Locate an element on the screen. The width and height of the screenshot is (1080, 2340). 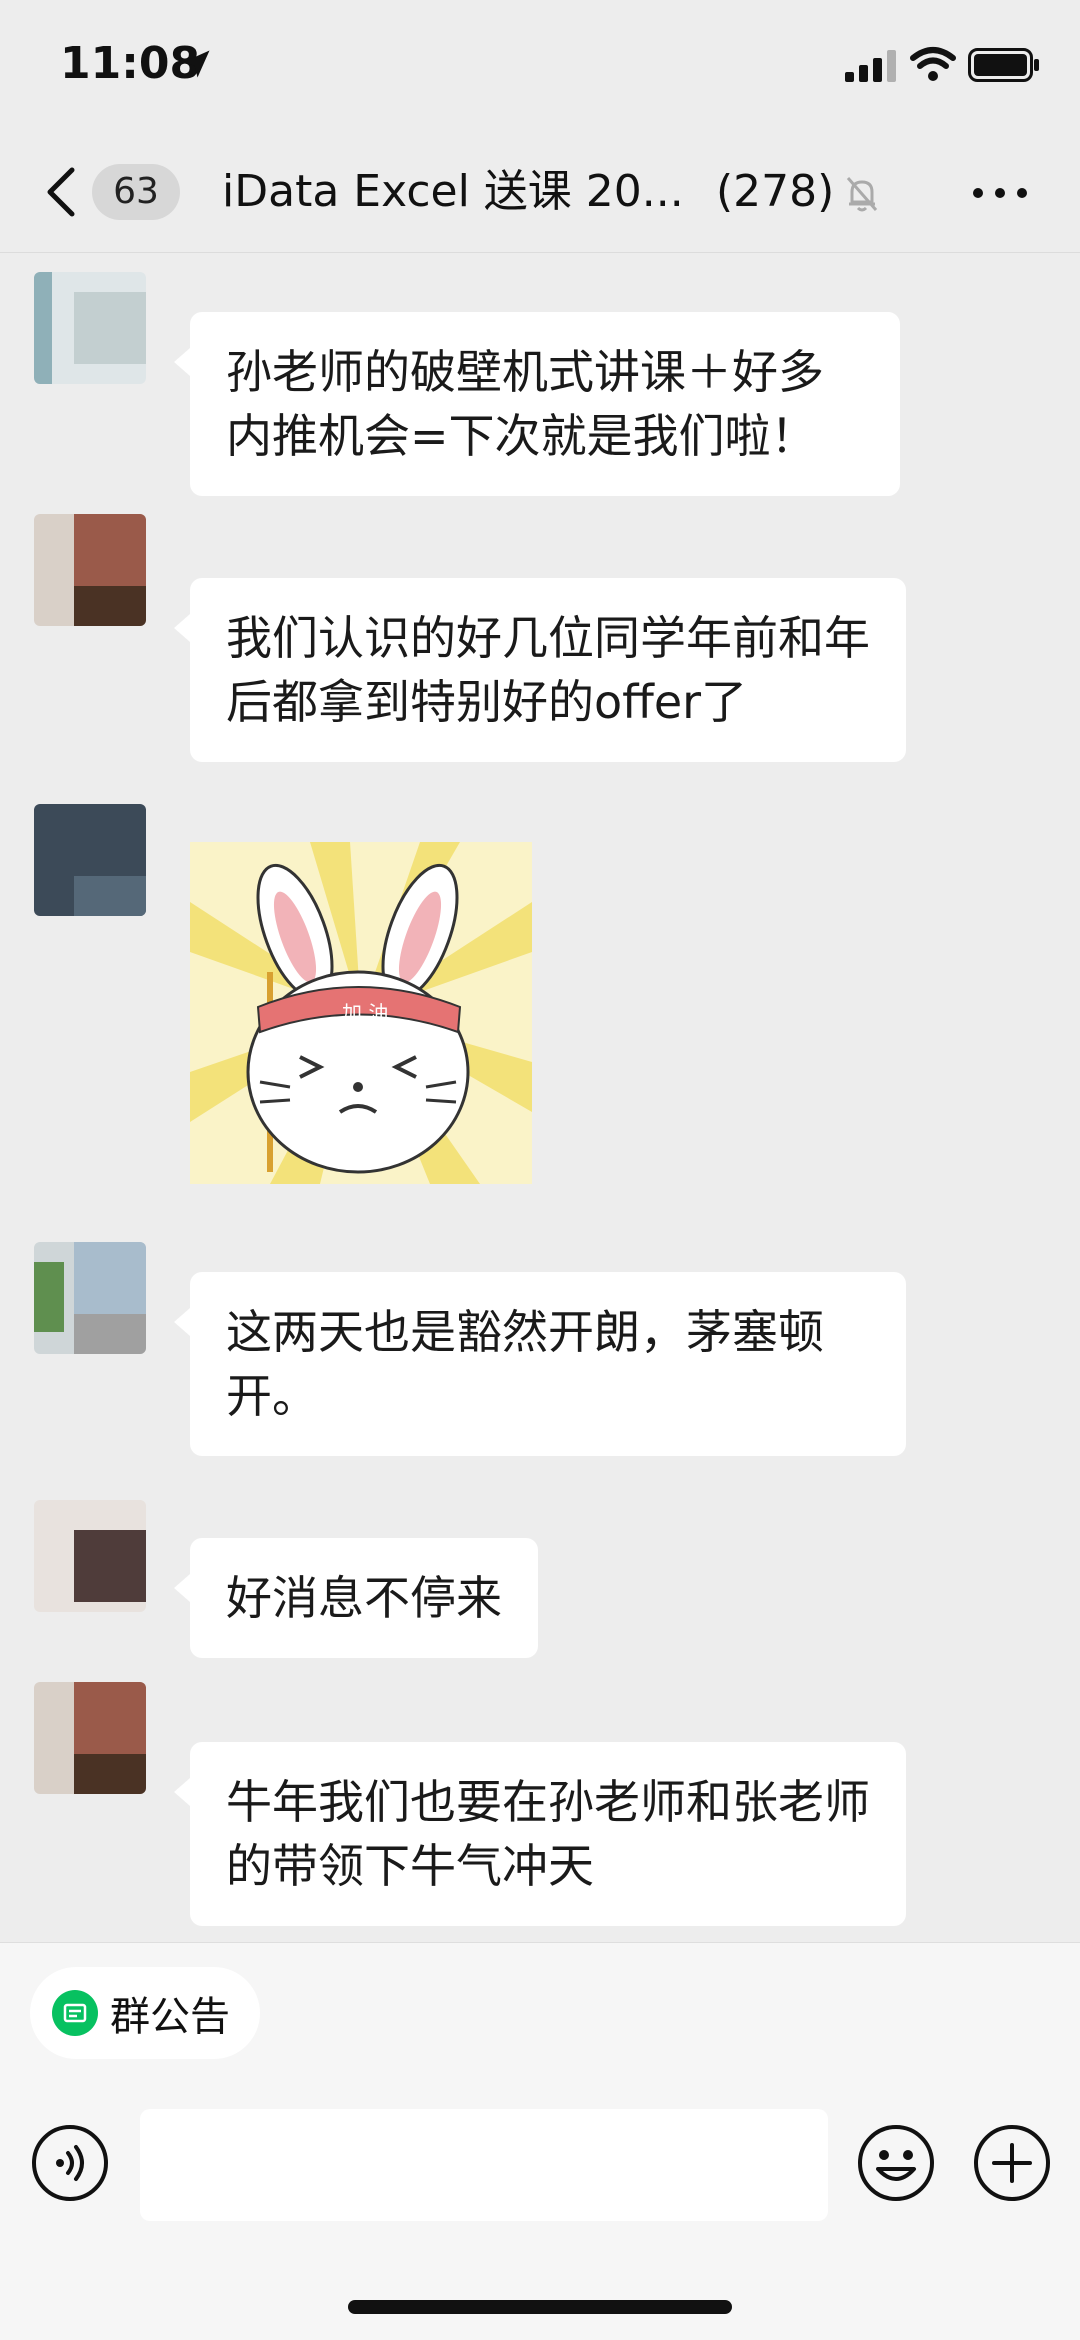
message-input is located at coordinates (484, 2165).